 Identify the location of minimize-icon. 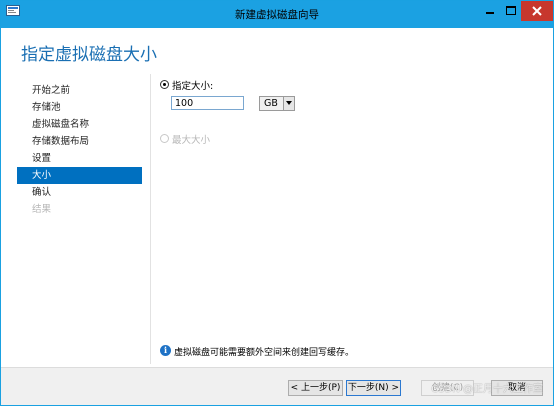
(490, 13).